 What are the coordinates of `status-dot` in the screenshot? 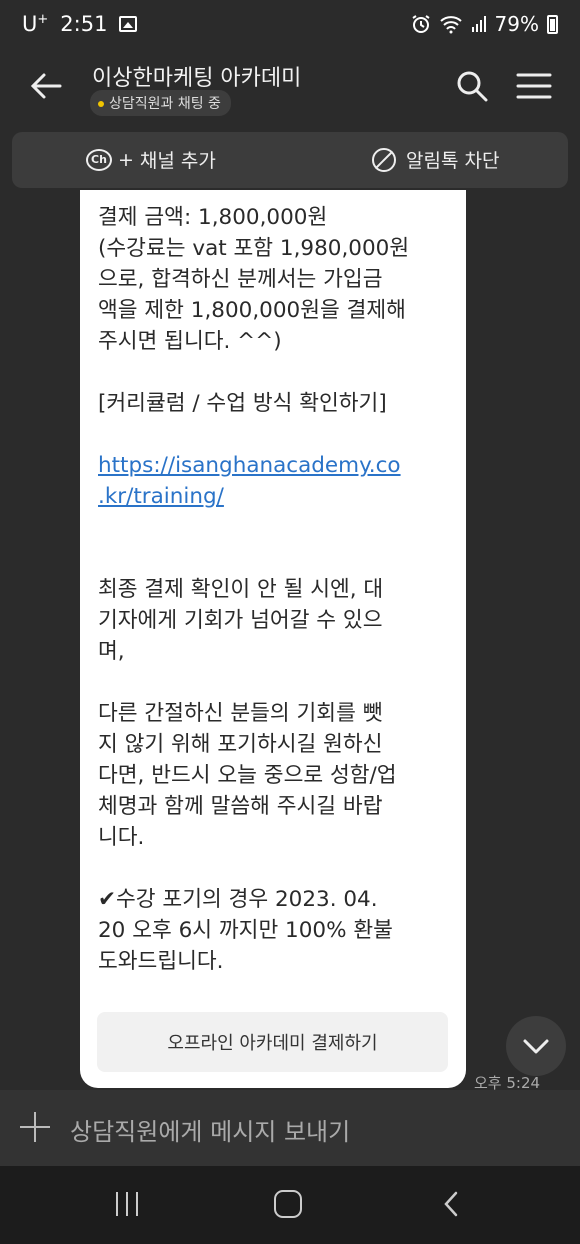 It's located at (101, 104).